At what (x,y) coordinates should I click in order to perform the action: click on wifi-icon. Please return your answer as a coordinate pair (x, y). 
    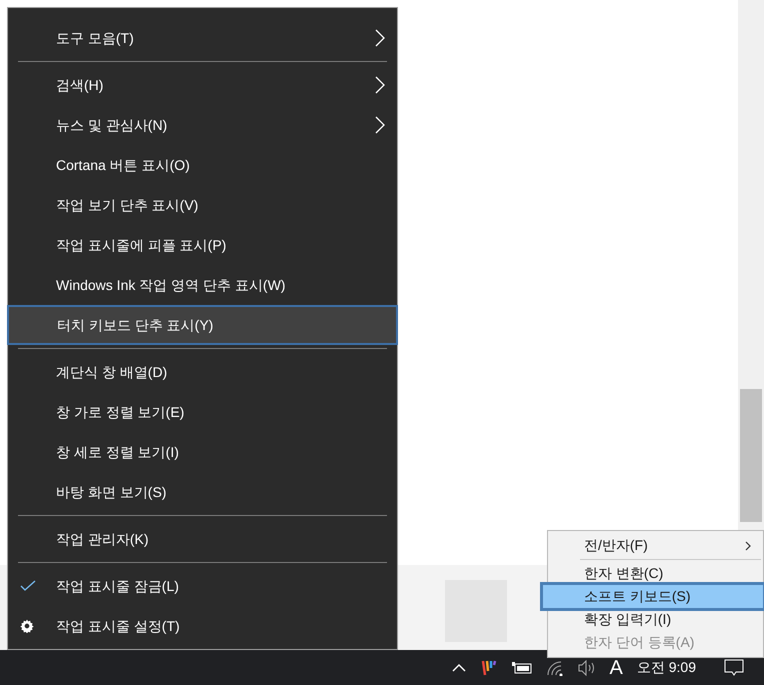
    Looking at the image, I should click on (555, 668).